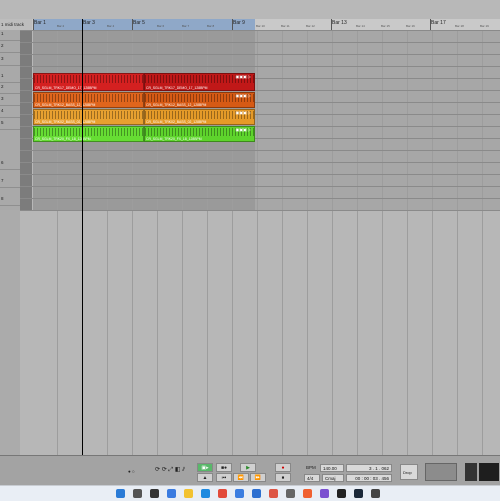 The height and width of the screenshot is (501, 500). What do you see at coordinates (199, 134) in the screenshot?
I see `audio-clip: ▣▣▣ ▷ CR_SGLM_TRK20_FX_18_128BPM` at bounding box center [199, 134].